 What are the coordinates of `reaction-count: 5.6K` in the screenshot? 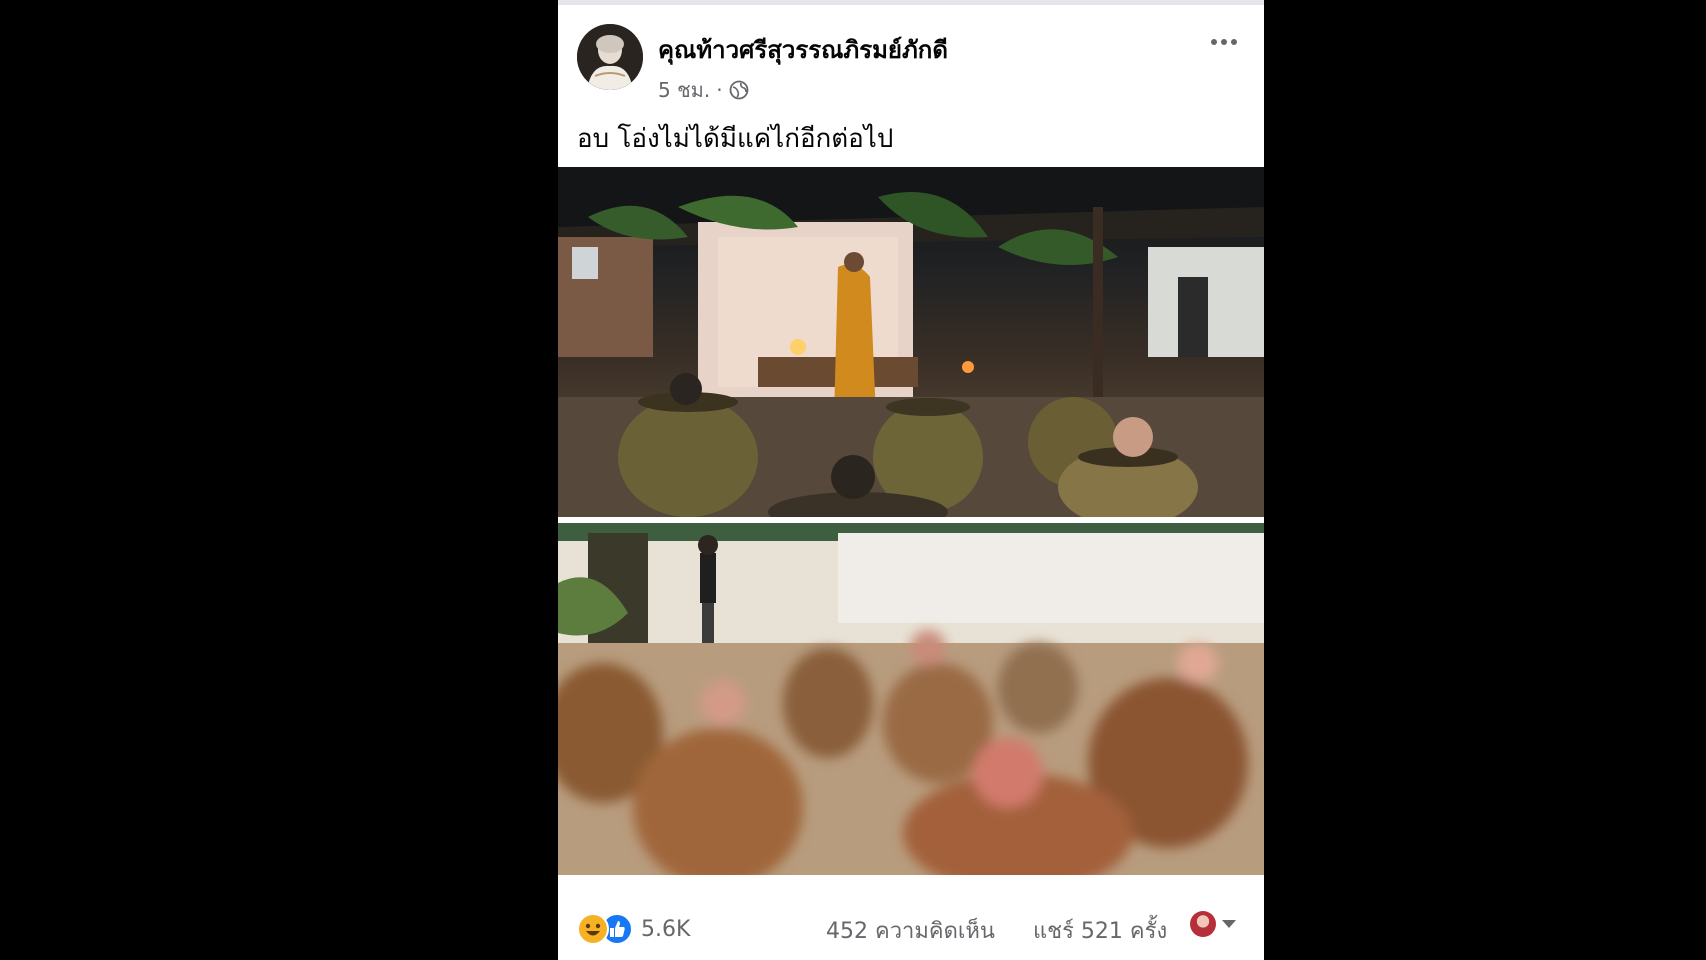 It's located at (666, 929).